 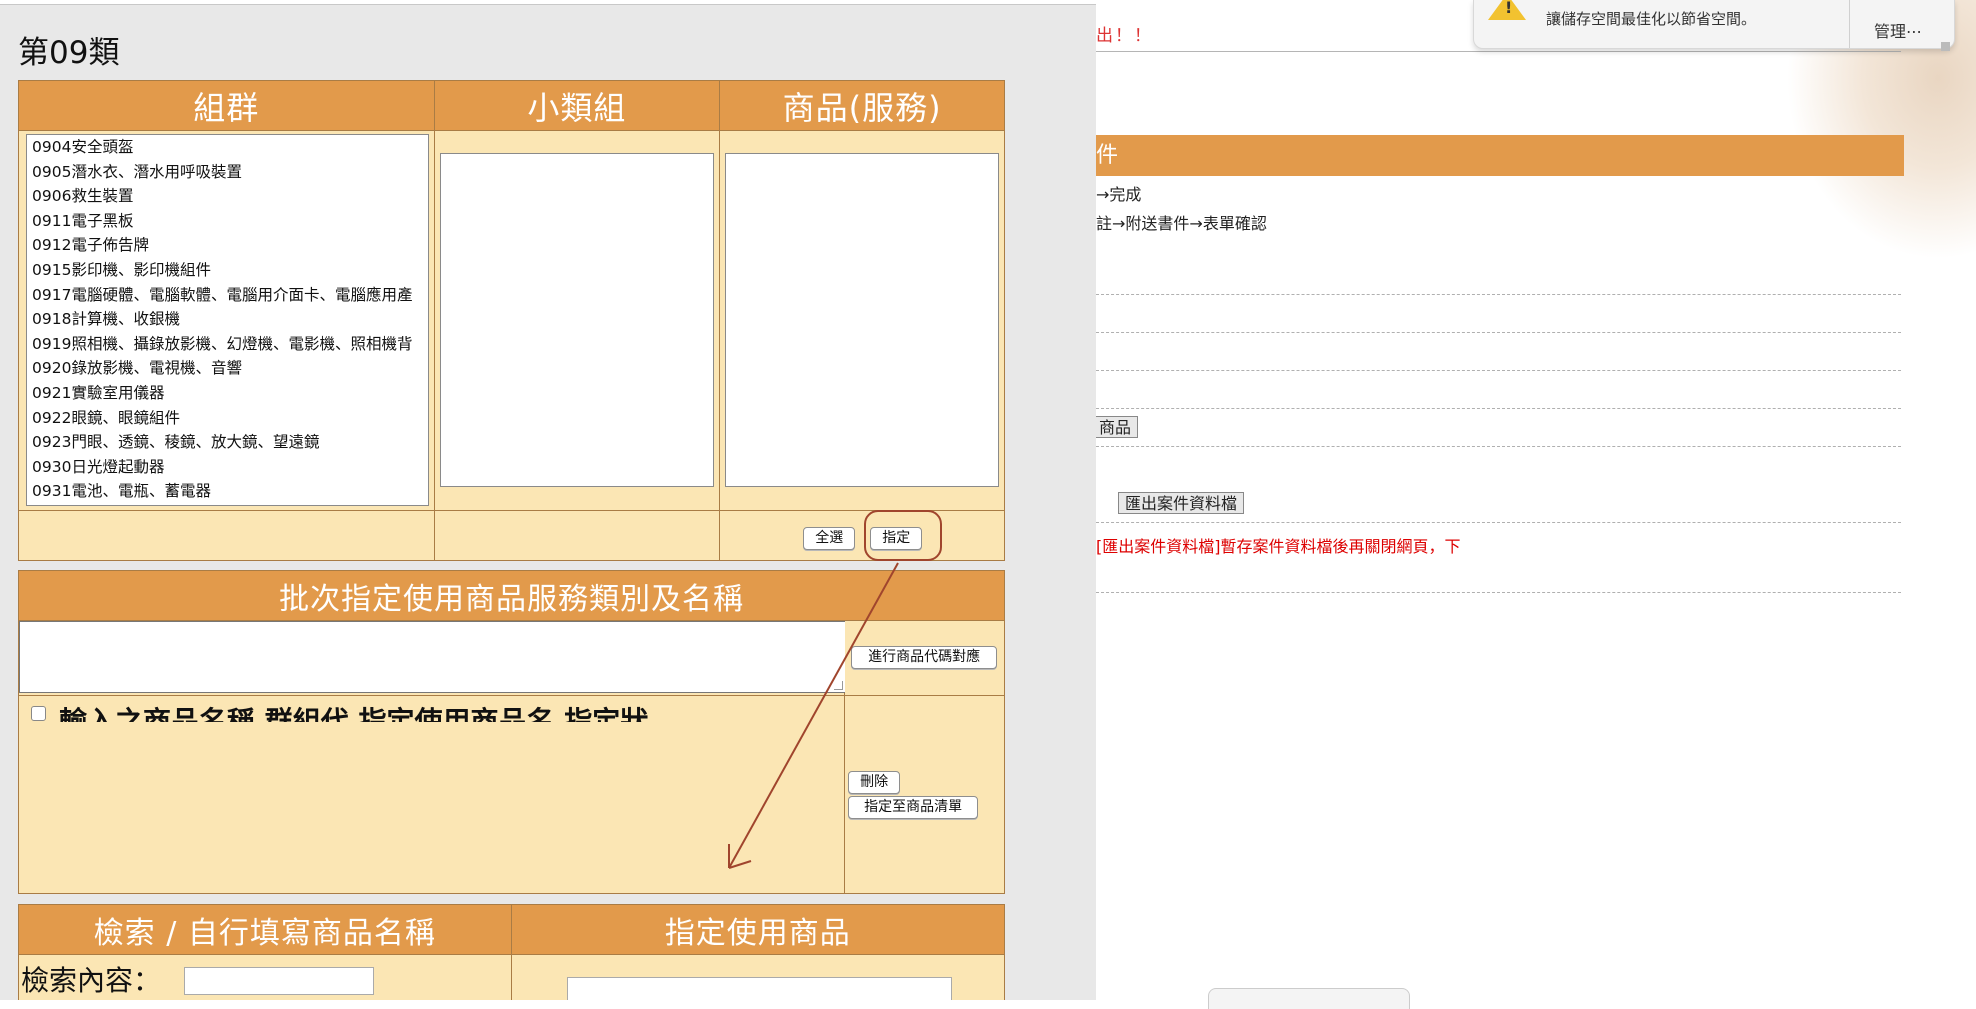 What do you see at coordinates (227, 245) in the screenshot?
I see `group-option: 0912電子佈告牌` at bounding box center [227, 245].